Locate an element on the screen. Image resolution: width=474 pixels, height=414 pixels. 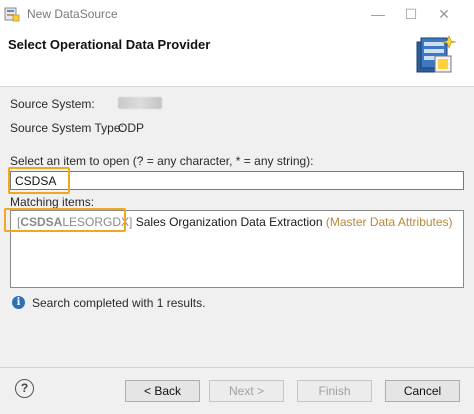
source-system-value-redacted is located at coordinates (140, 103).